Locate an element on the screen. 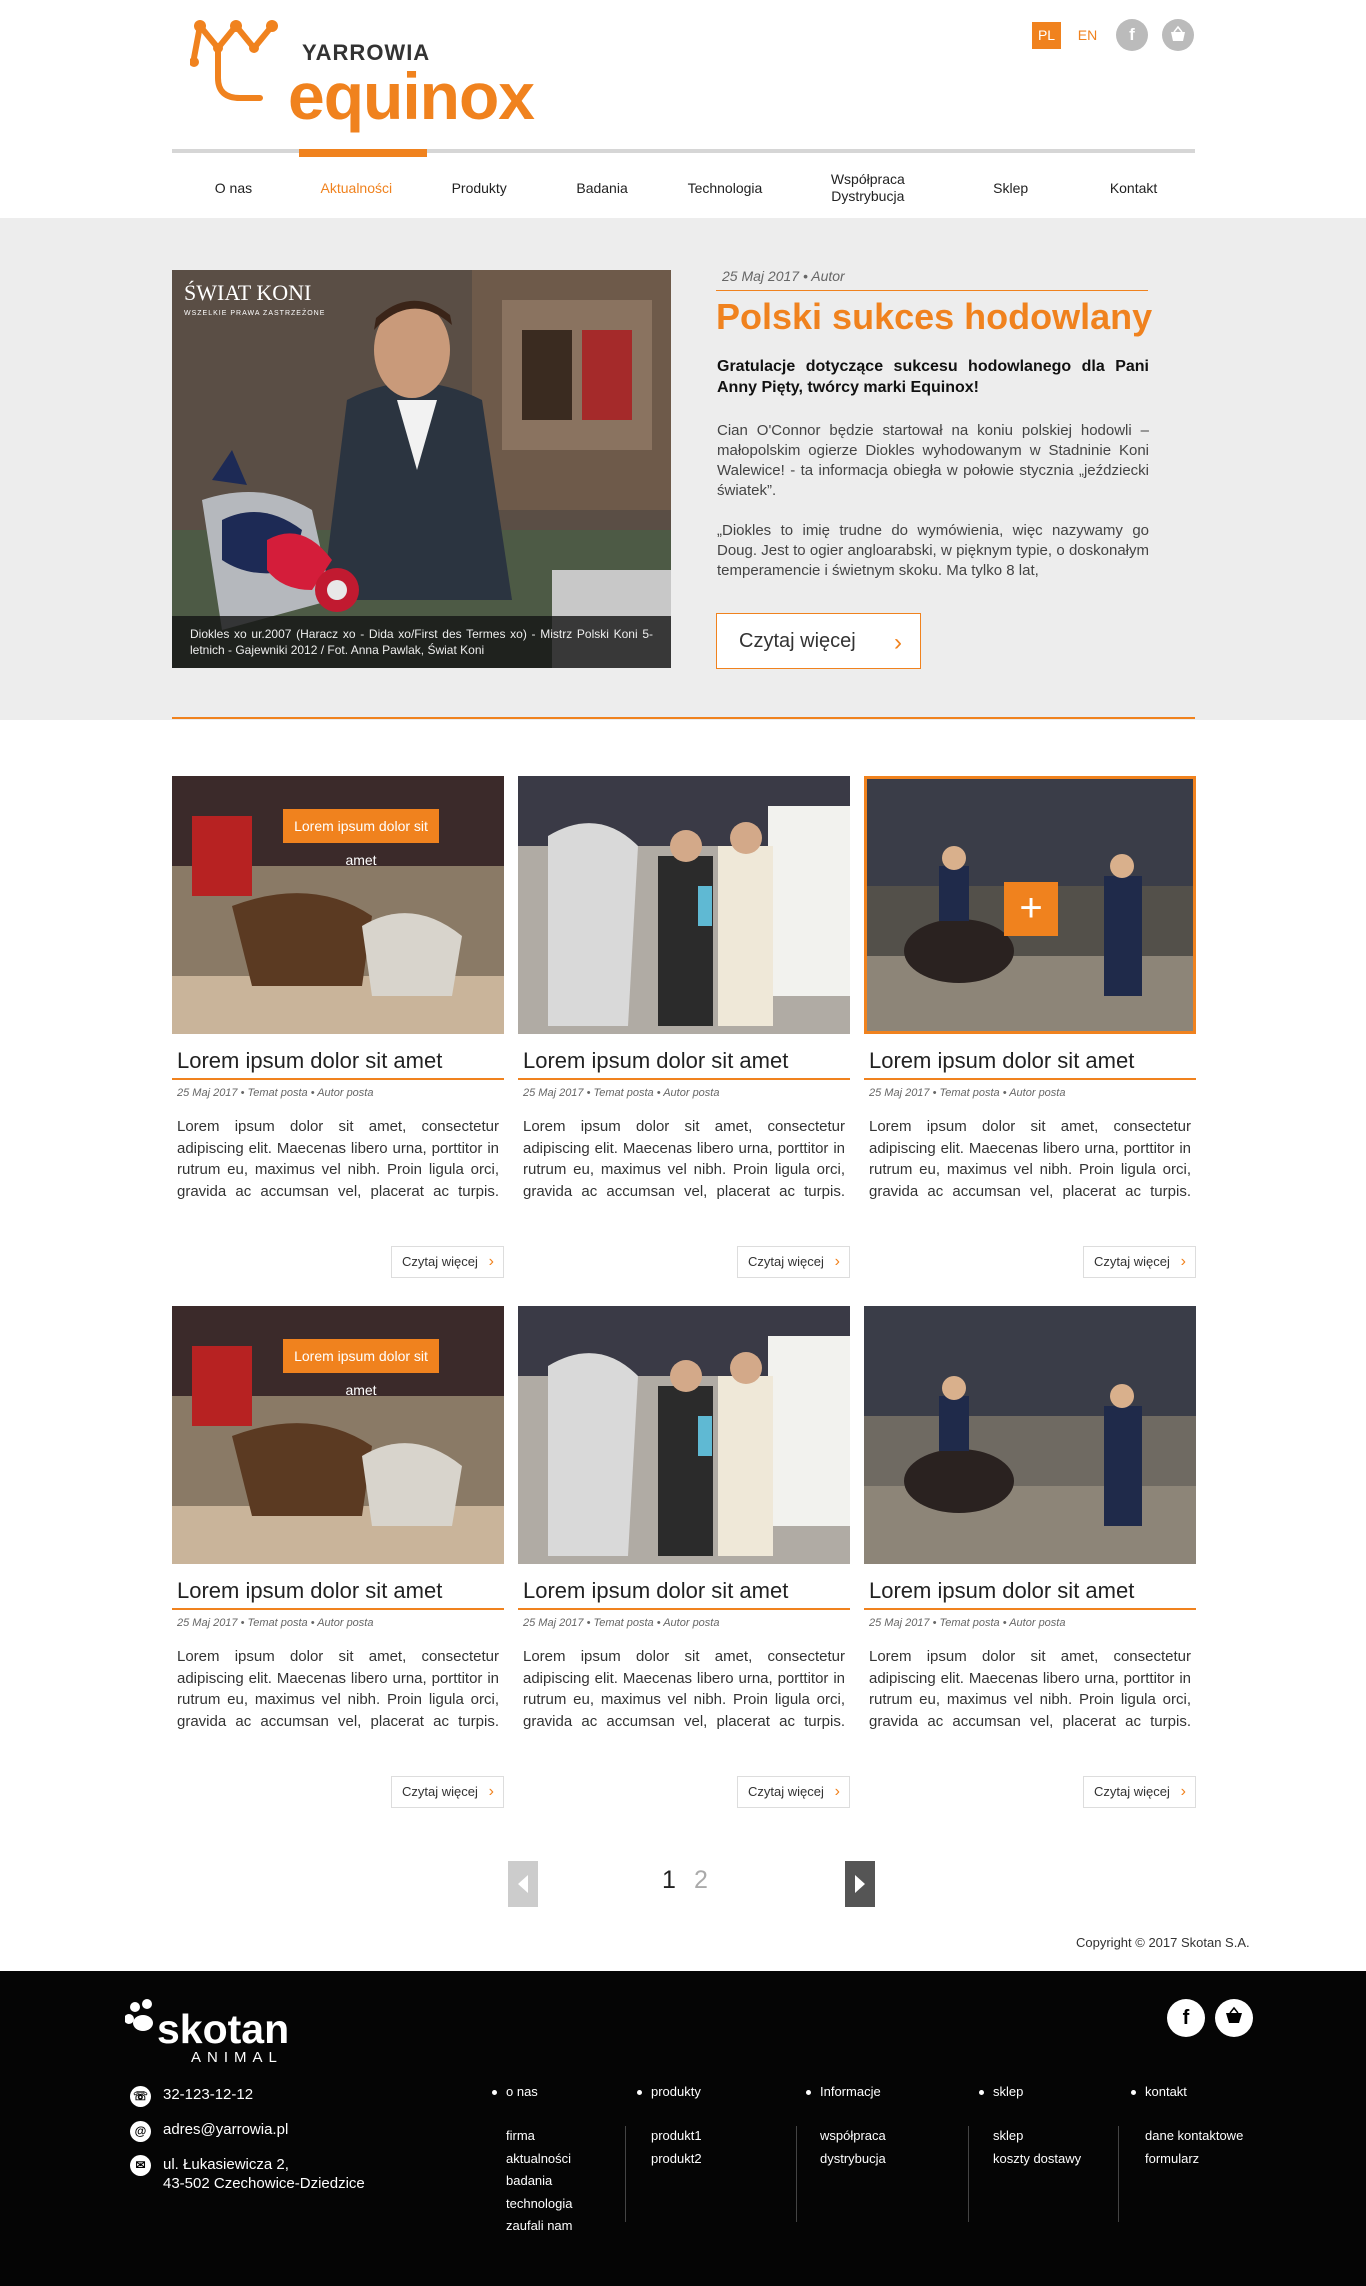 Image resolution: width=1366 pixels, height=2286 pixels. nav-item-wspolpraca-dystrybucja: Współpraca Dystrybucja is located at coordinates (867, 188).